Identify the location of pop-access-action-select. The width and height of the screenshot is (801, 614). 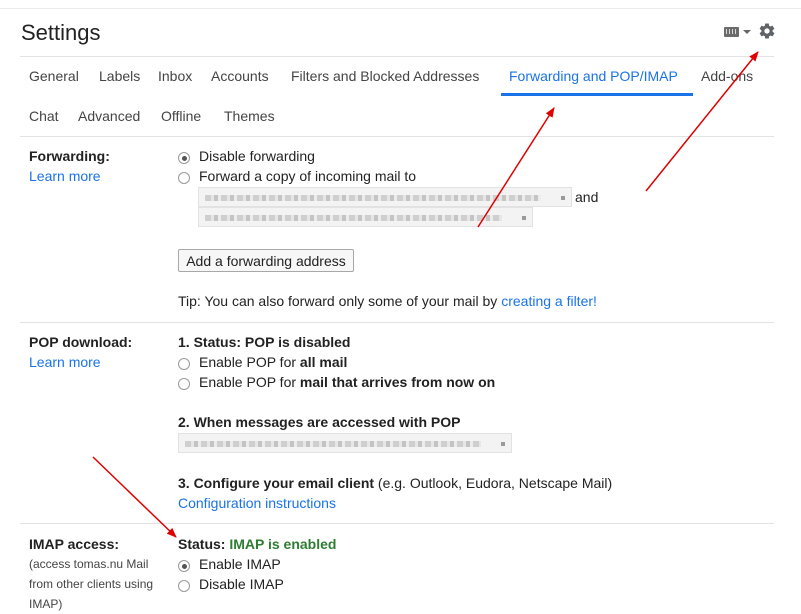
(345, 443).